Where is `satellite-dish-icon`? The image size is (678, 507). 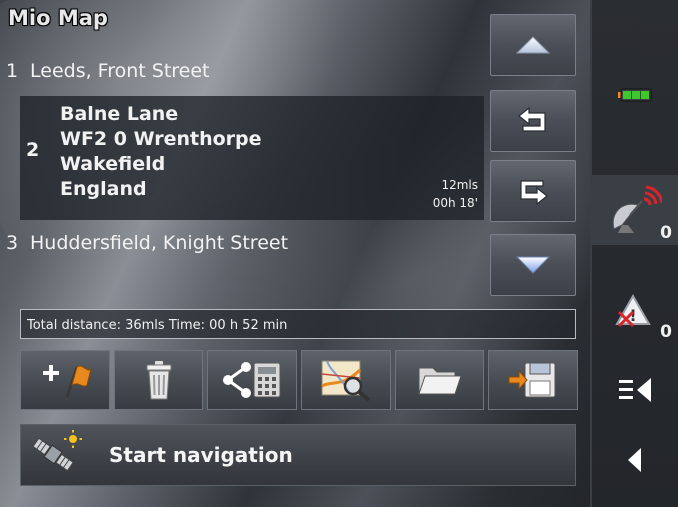 satellite-dish-icon is located at coordinates (637, 209).